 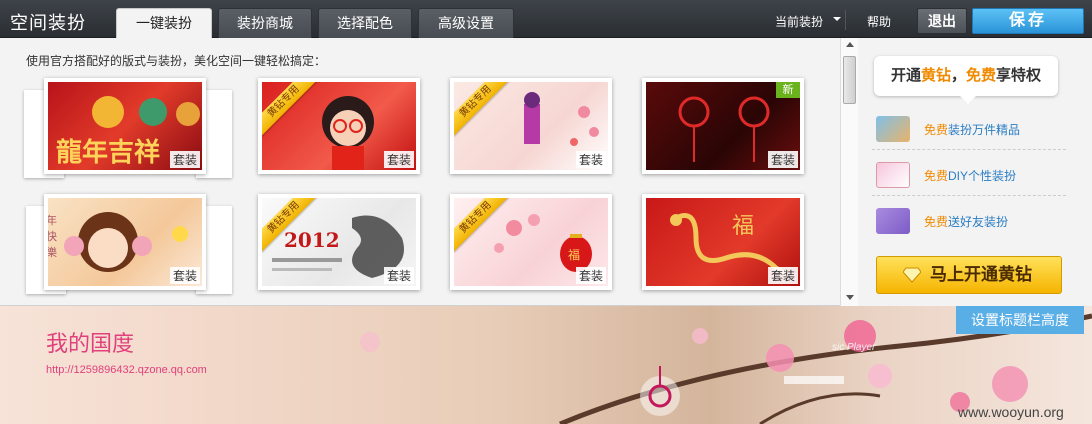 I want to click on tab-mall: 装扮商城, so click(x=265, y=23).